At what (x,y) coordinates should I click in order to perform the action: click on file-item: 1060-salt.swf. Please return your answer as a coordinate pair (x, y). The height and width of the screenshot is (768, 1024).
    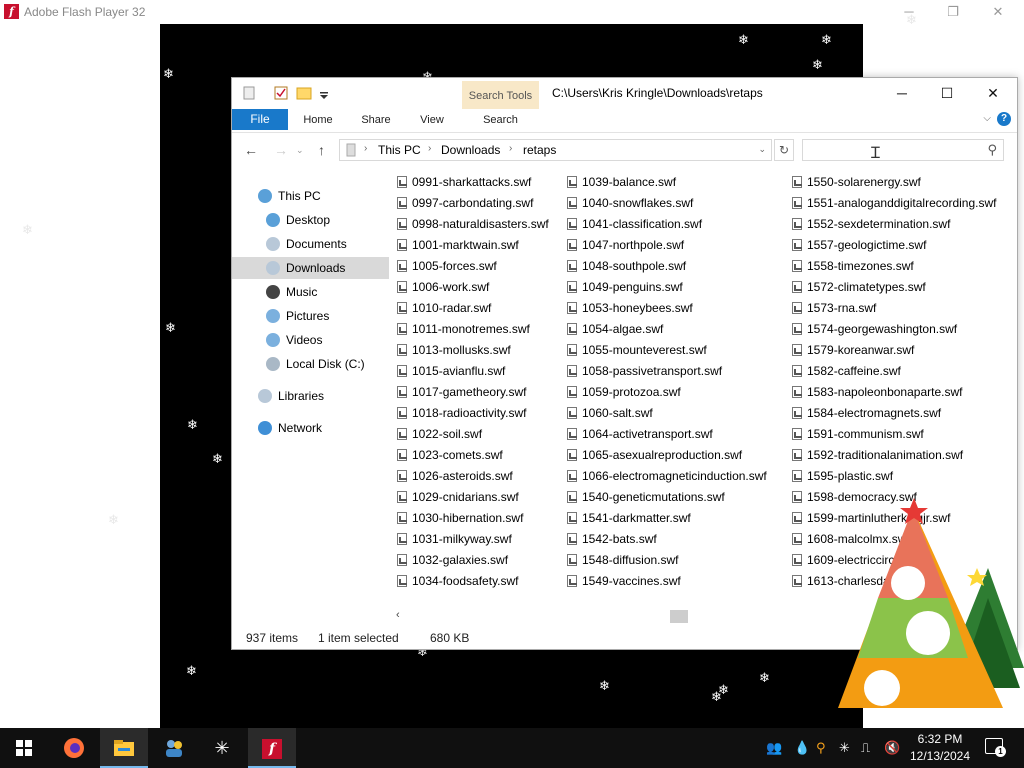
    Looking at the image, I should click on (610, 413).